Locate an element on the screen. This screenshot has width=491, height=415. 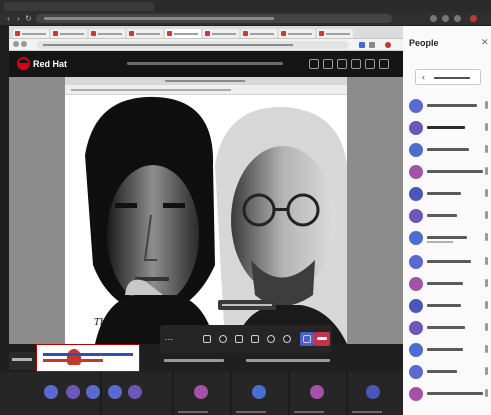
brand-label: Red Hat is located at coordinates (50, 64).